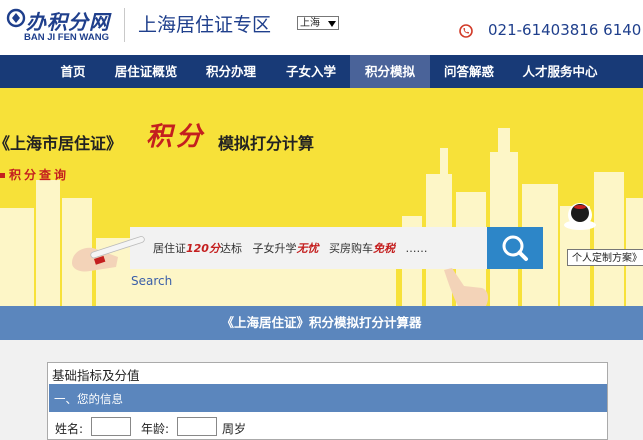 This screenshot has width=643, height=440. What do you see at coordinates (34, 174) in the screenshot?
I see `points-query-label: 积分查询` at bounding box center [34, 174].